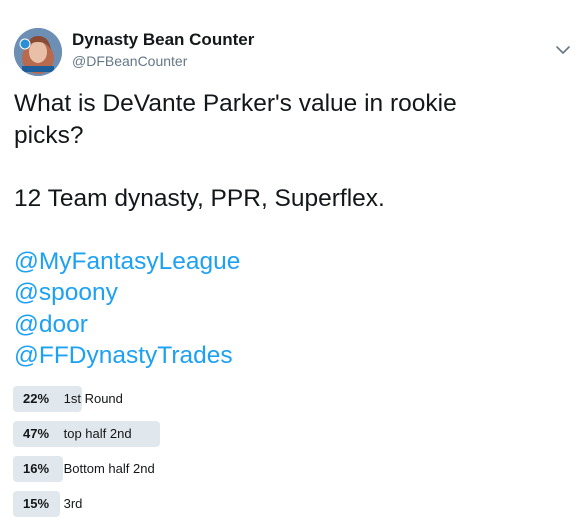 The height and width of the screenshot is (526, 581). I want to click on poll-option-label: 1st Round, so click(93, 398).